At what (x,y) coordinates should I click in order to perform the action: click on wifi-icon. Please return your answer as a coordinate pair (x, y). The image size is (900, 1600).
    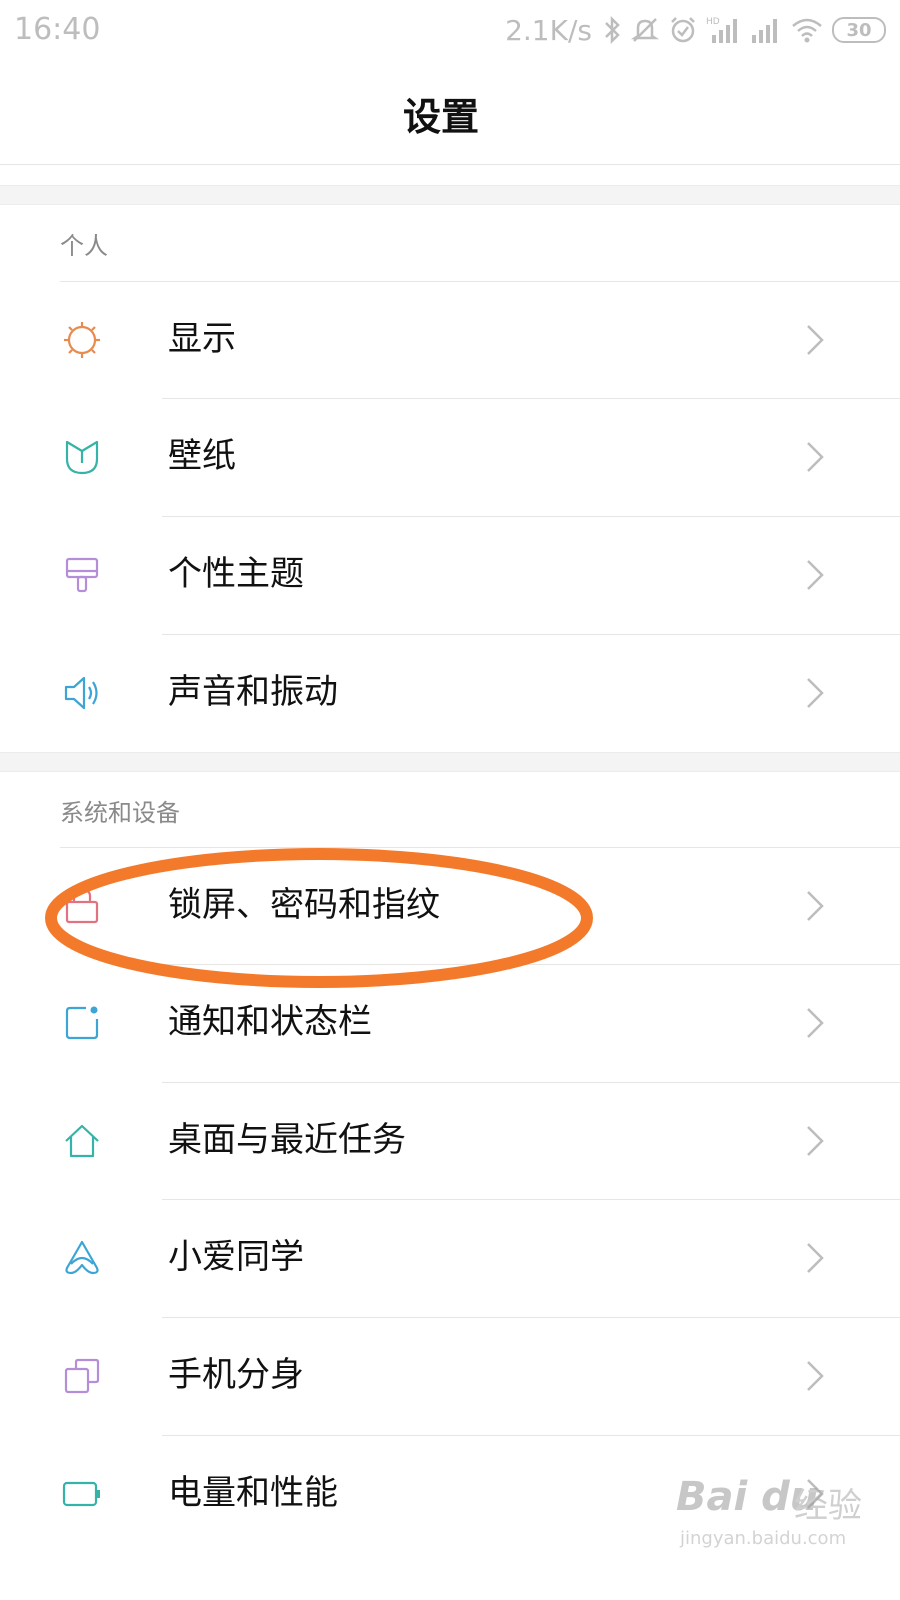
    Looking at the image, I should click on (807, 30).